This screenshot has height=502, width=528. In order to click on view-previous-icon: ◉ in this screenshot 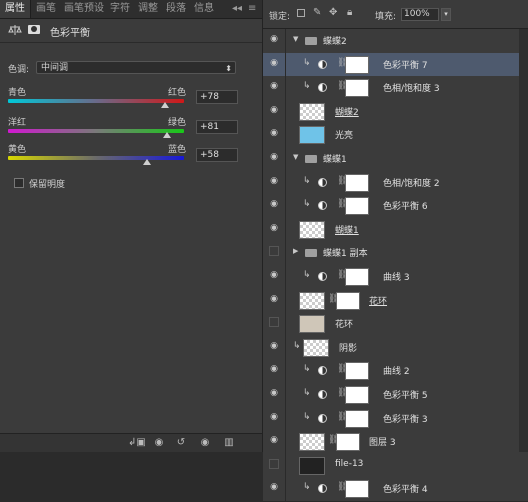, I will do `click(159, 443)`.